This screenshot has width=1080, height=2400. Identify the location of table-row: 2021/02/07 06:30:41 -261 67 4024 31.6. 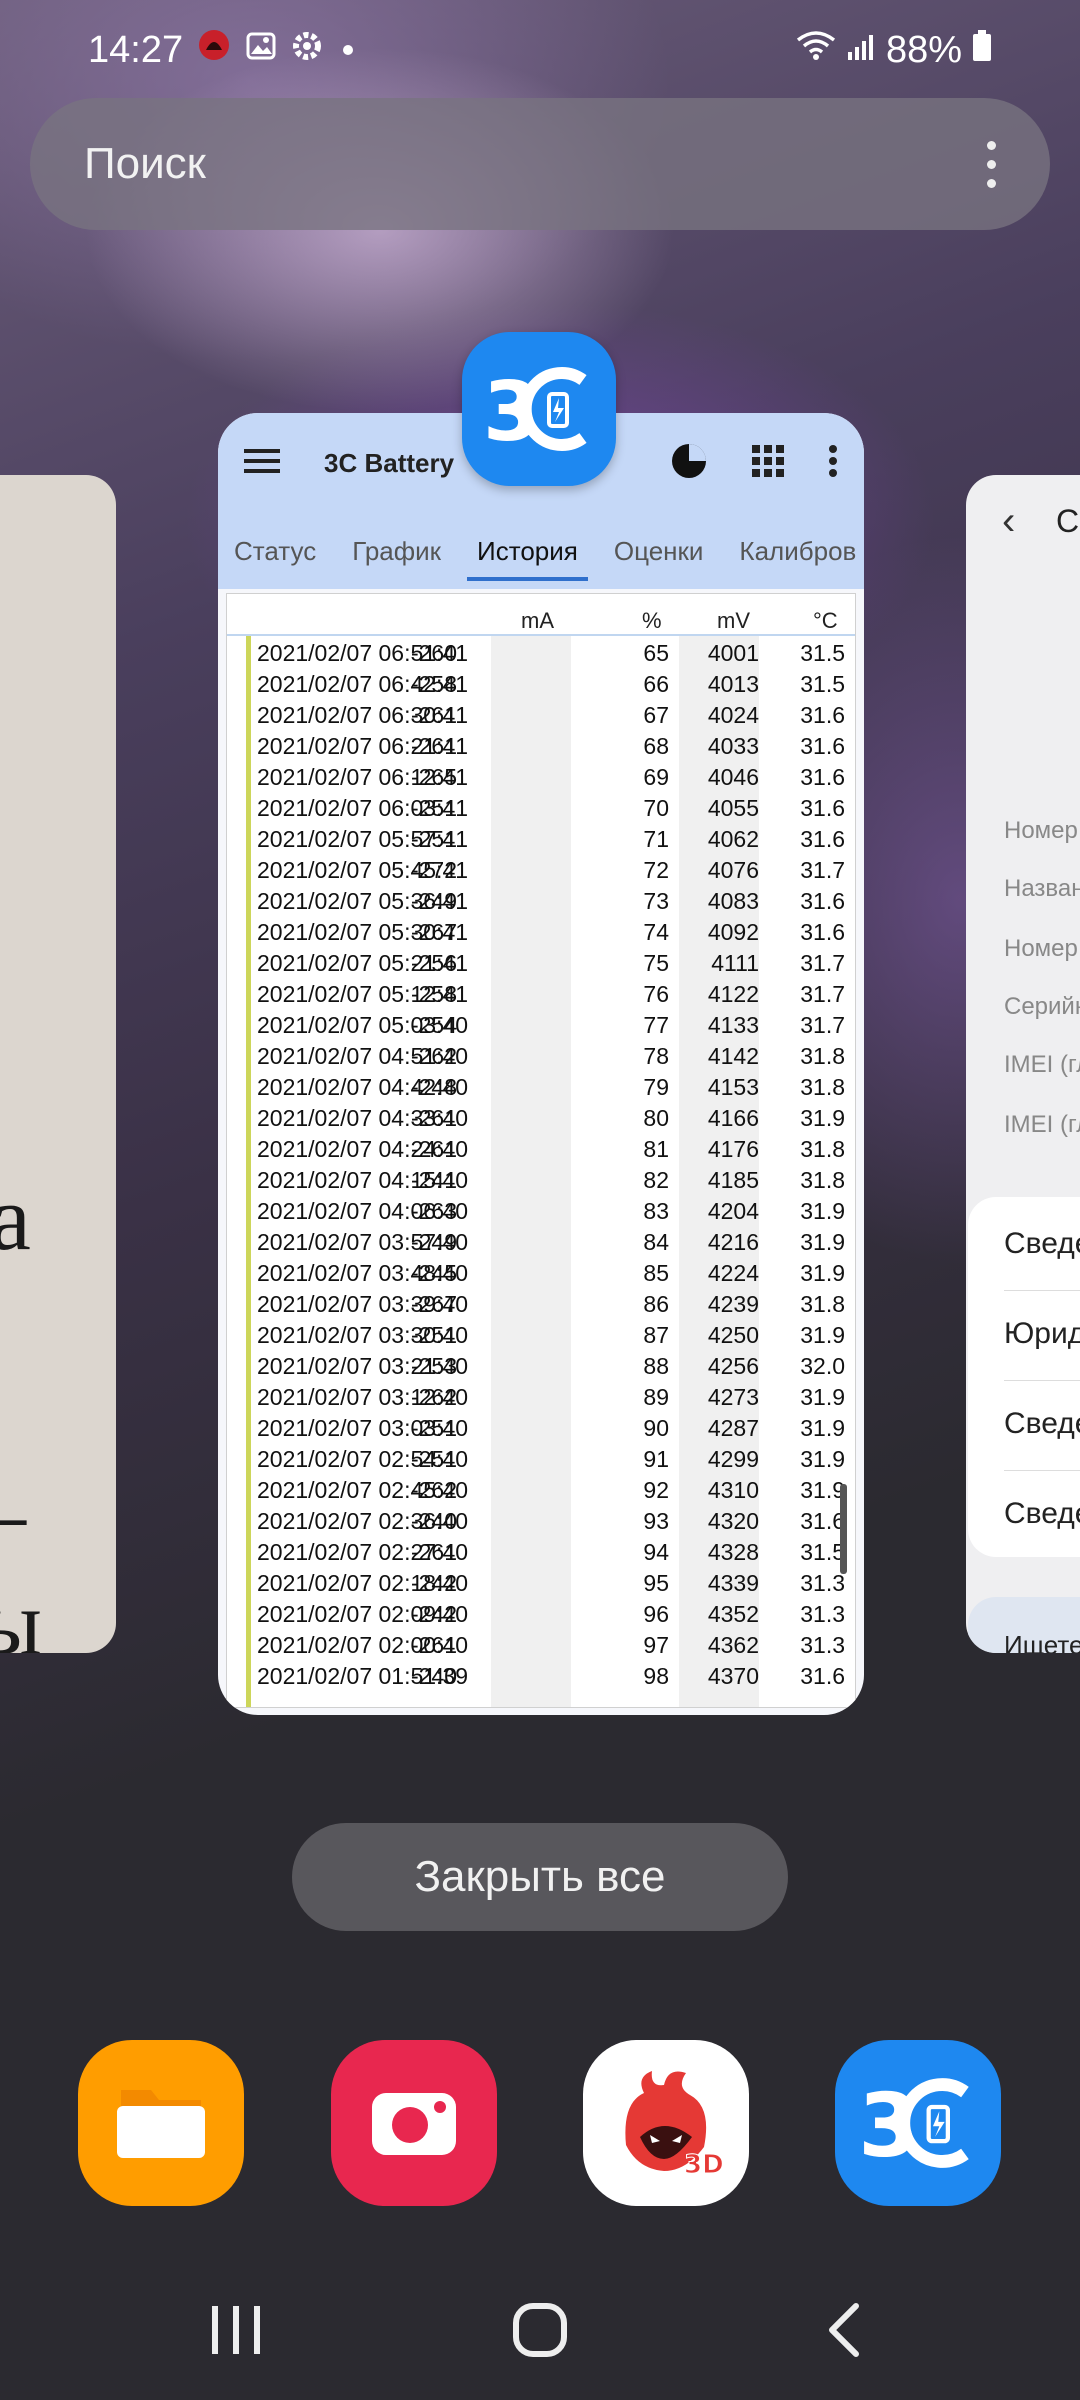
(541, 713).